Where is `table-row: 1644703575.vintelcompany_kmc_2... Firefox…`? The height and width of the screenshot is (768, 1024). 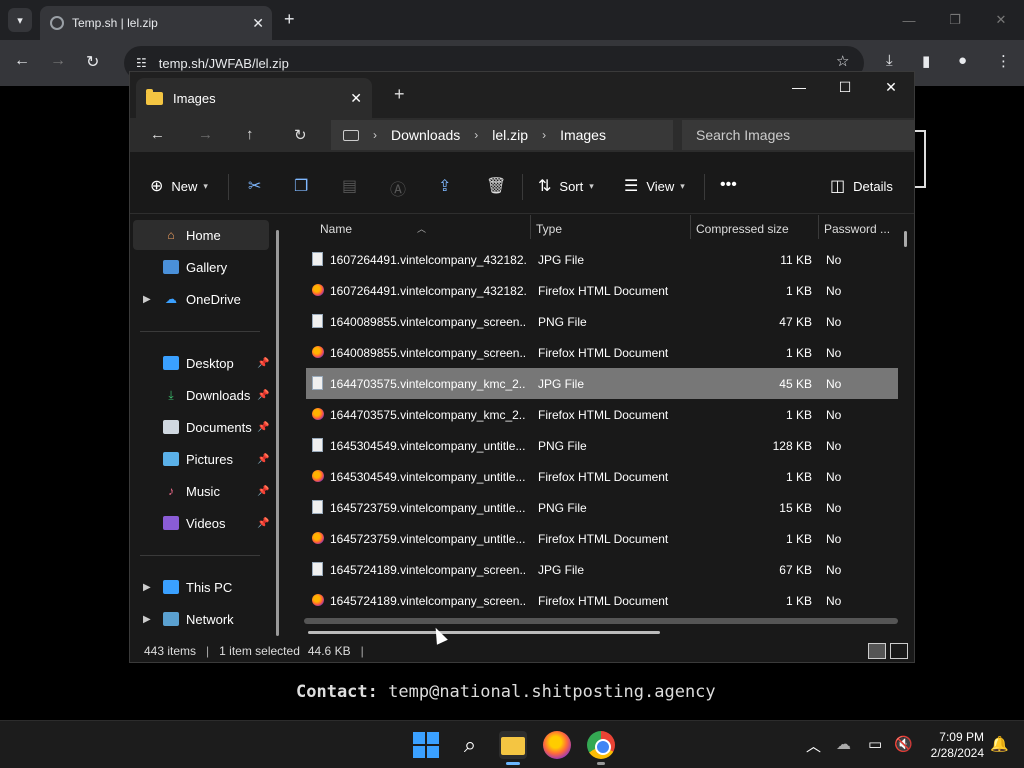 table-row: 1644703575.vintelcompany_kmc_2... Firefox… is located at coordinates (602, 414).